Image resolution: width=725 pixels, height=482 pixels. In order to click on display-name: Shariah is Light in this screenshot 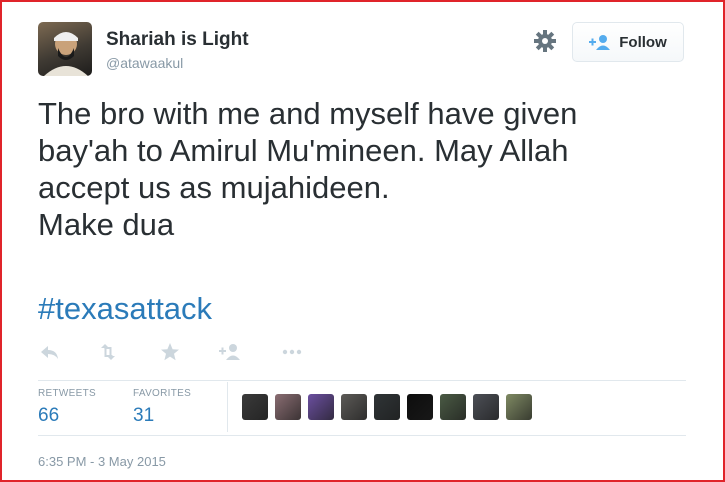, I will do `click(177, 40)`.